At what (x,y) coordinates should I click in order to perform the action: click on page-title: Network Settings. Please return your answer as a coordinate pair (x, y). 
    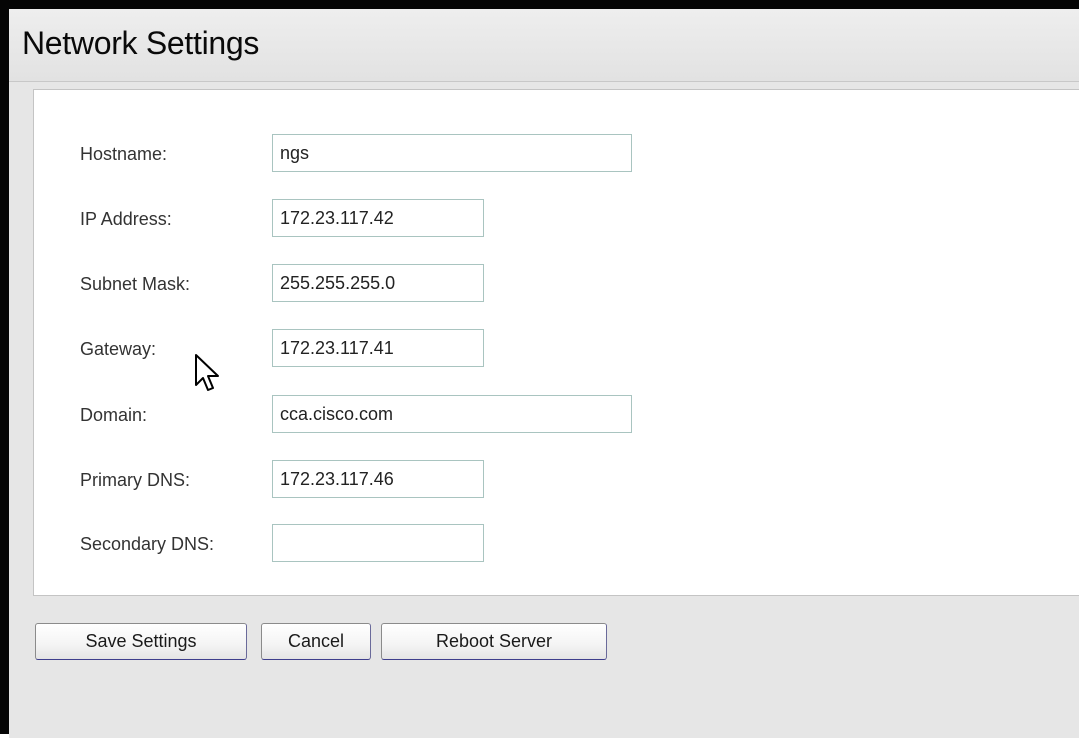
    Looking at the image, I should click on (141, 43).